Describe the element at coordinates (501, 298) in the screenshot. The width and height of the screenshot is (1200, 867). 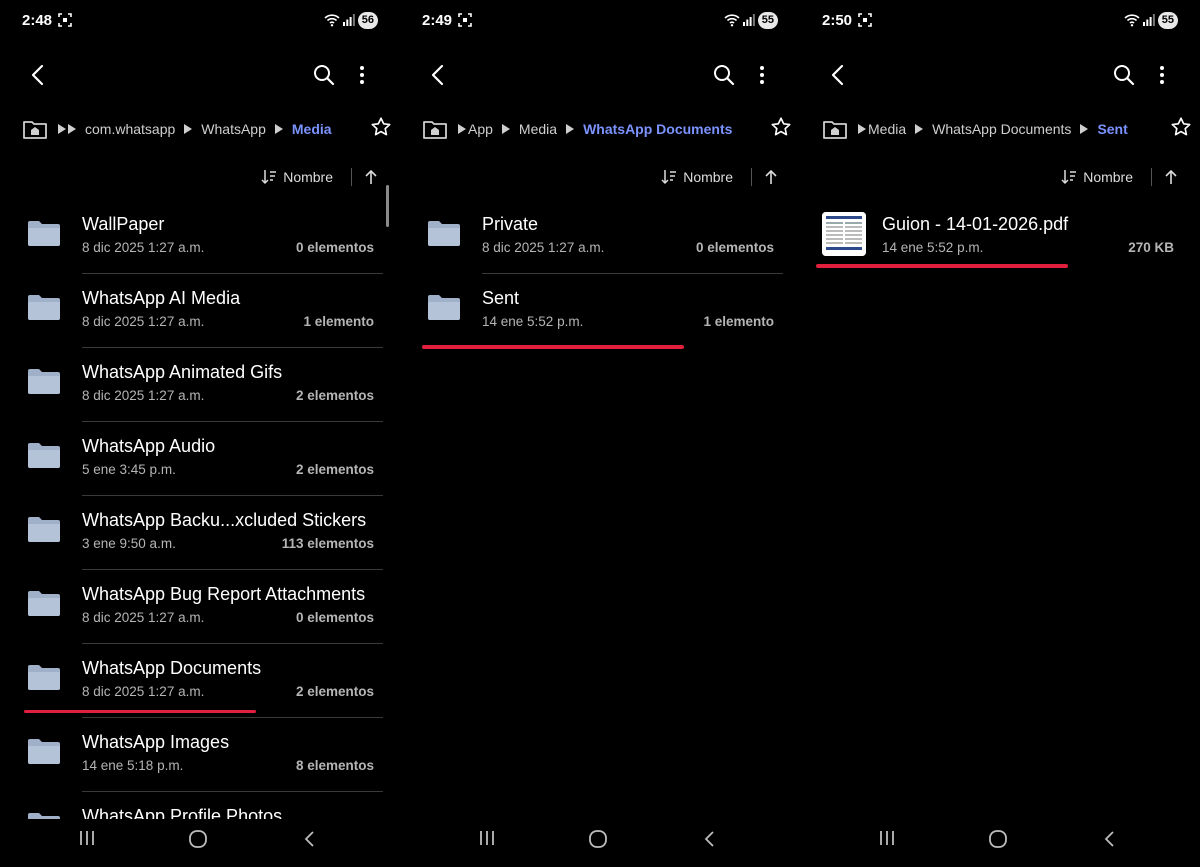
I see `item-name: Sent` at that location.